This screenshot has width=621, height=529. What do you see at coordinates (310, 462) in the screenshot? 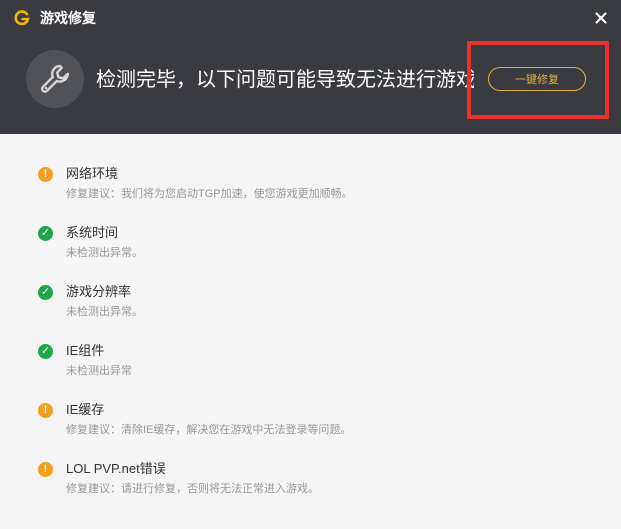
I see `list-item: ! LOL PVP.net错误 修复建议：请进行修复，否则将无法正常进入游戏。` at bounding box center [310, 462].